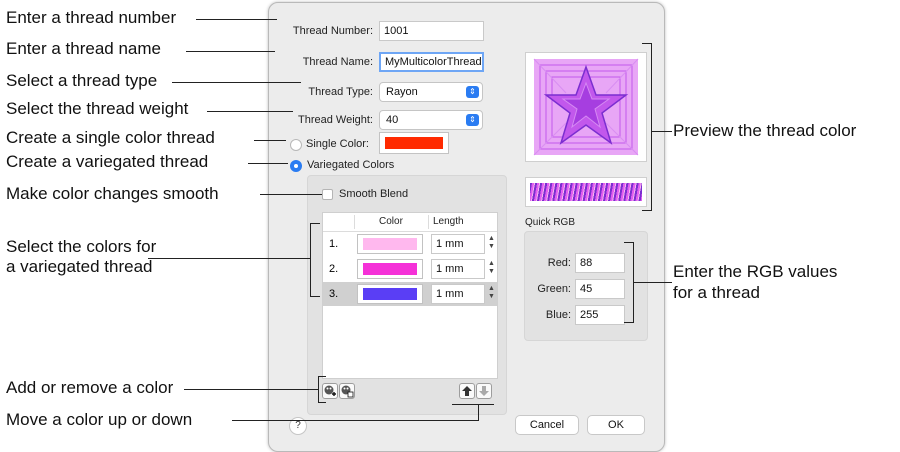 The height and width of the screenshot is (452, 900). Describe the element at coordinates (547, 425) in the screenshot. I see `cancel-button: Cancel` at that location.